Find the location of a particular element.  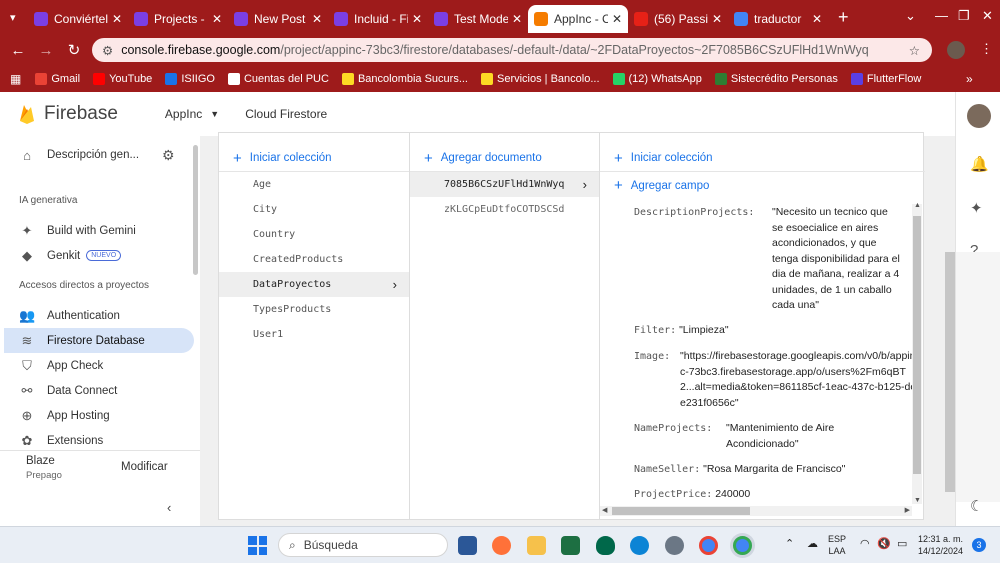

bookmark-item: Gmail is located at coordinates (57, 79).